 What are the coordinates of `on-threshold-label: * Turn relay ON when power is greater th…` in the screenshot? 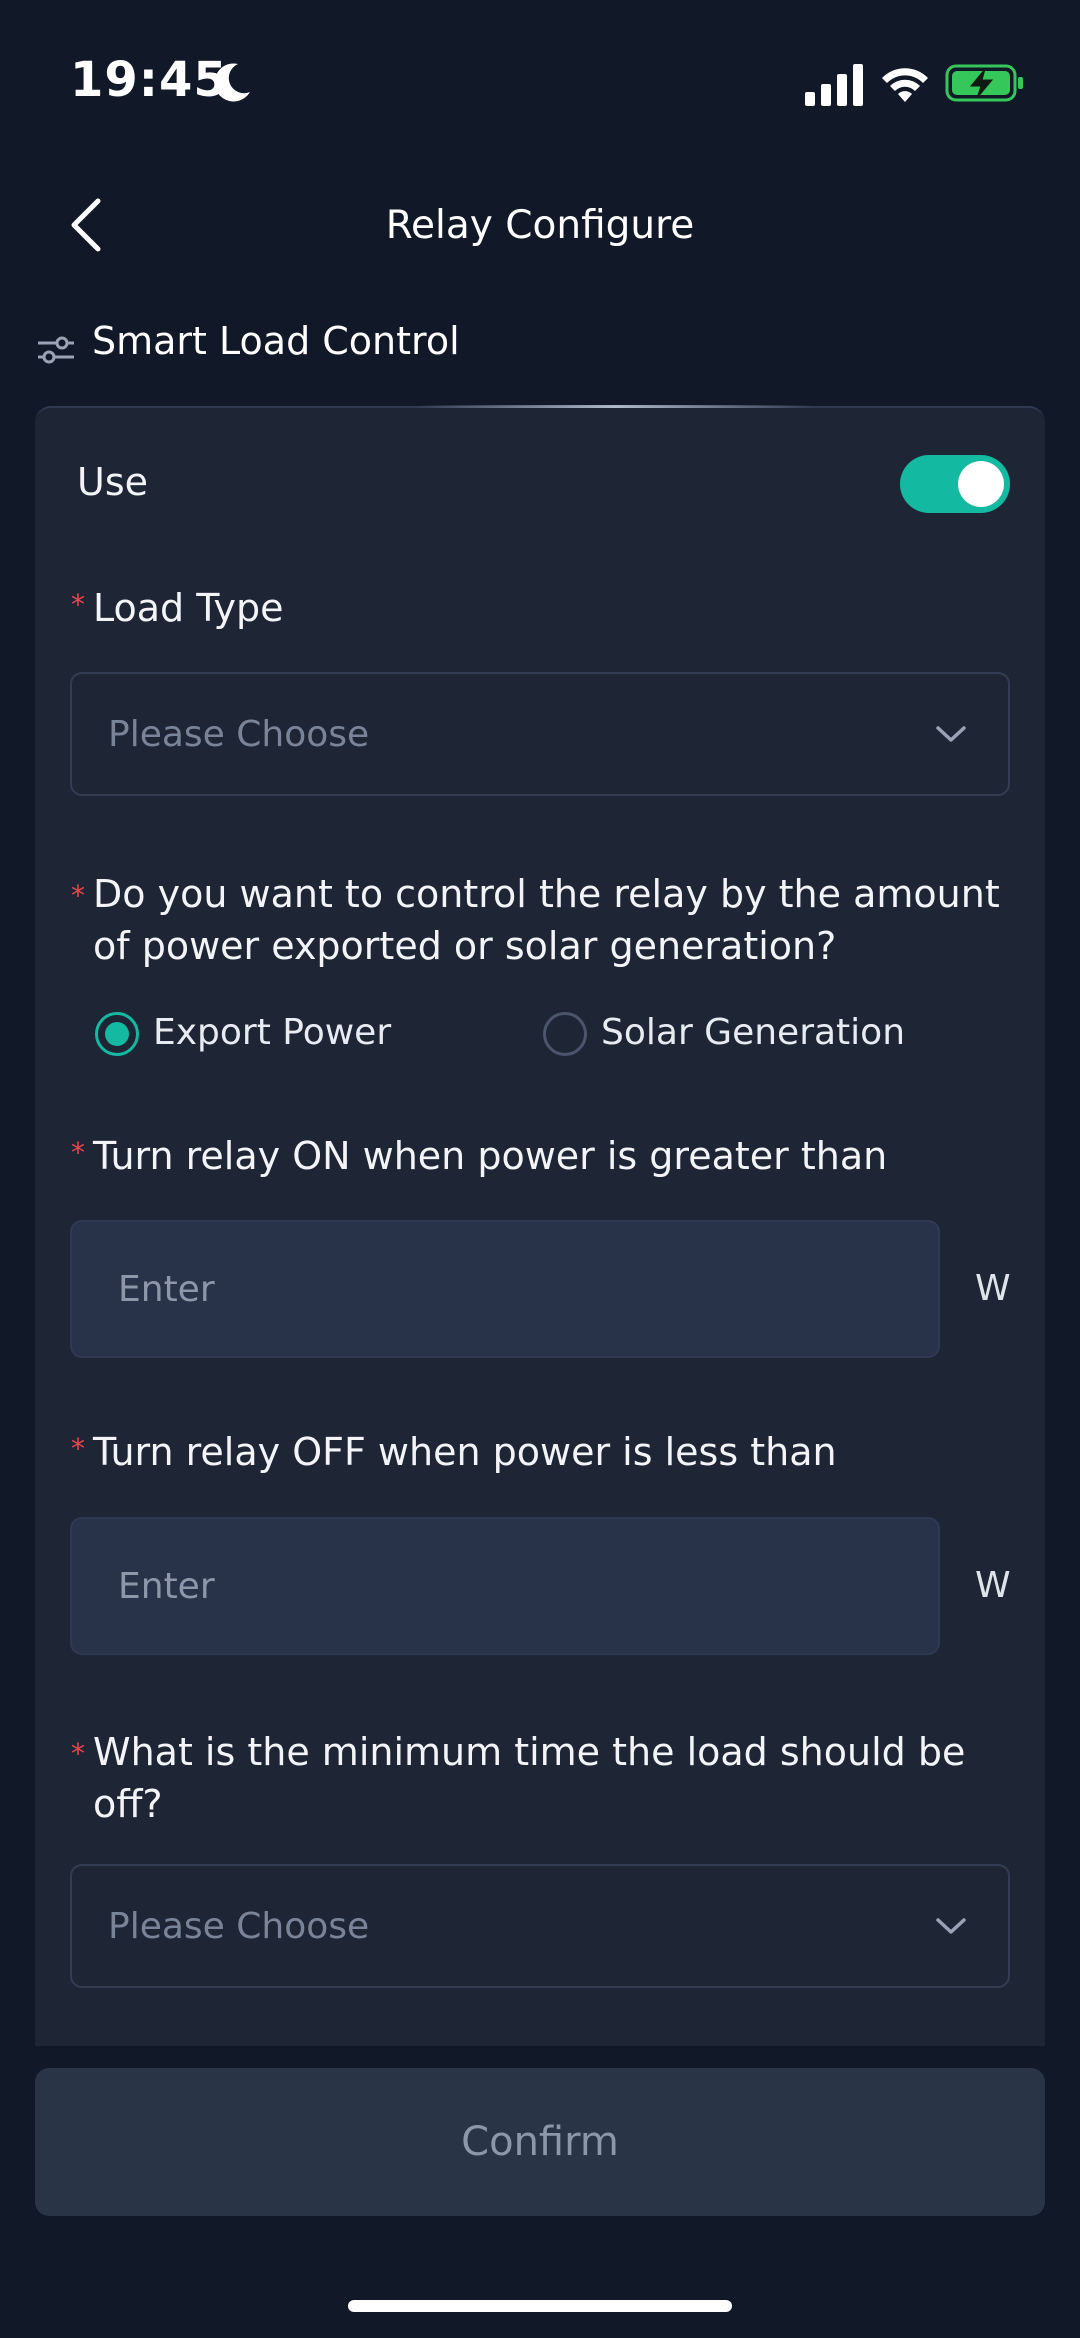 It's located at (479, 1156).